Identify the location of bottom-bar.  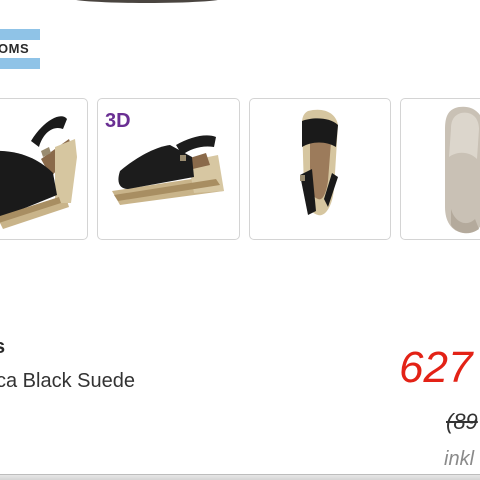
(240, 477).